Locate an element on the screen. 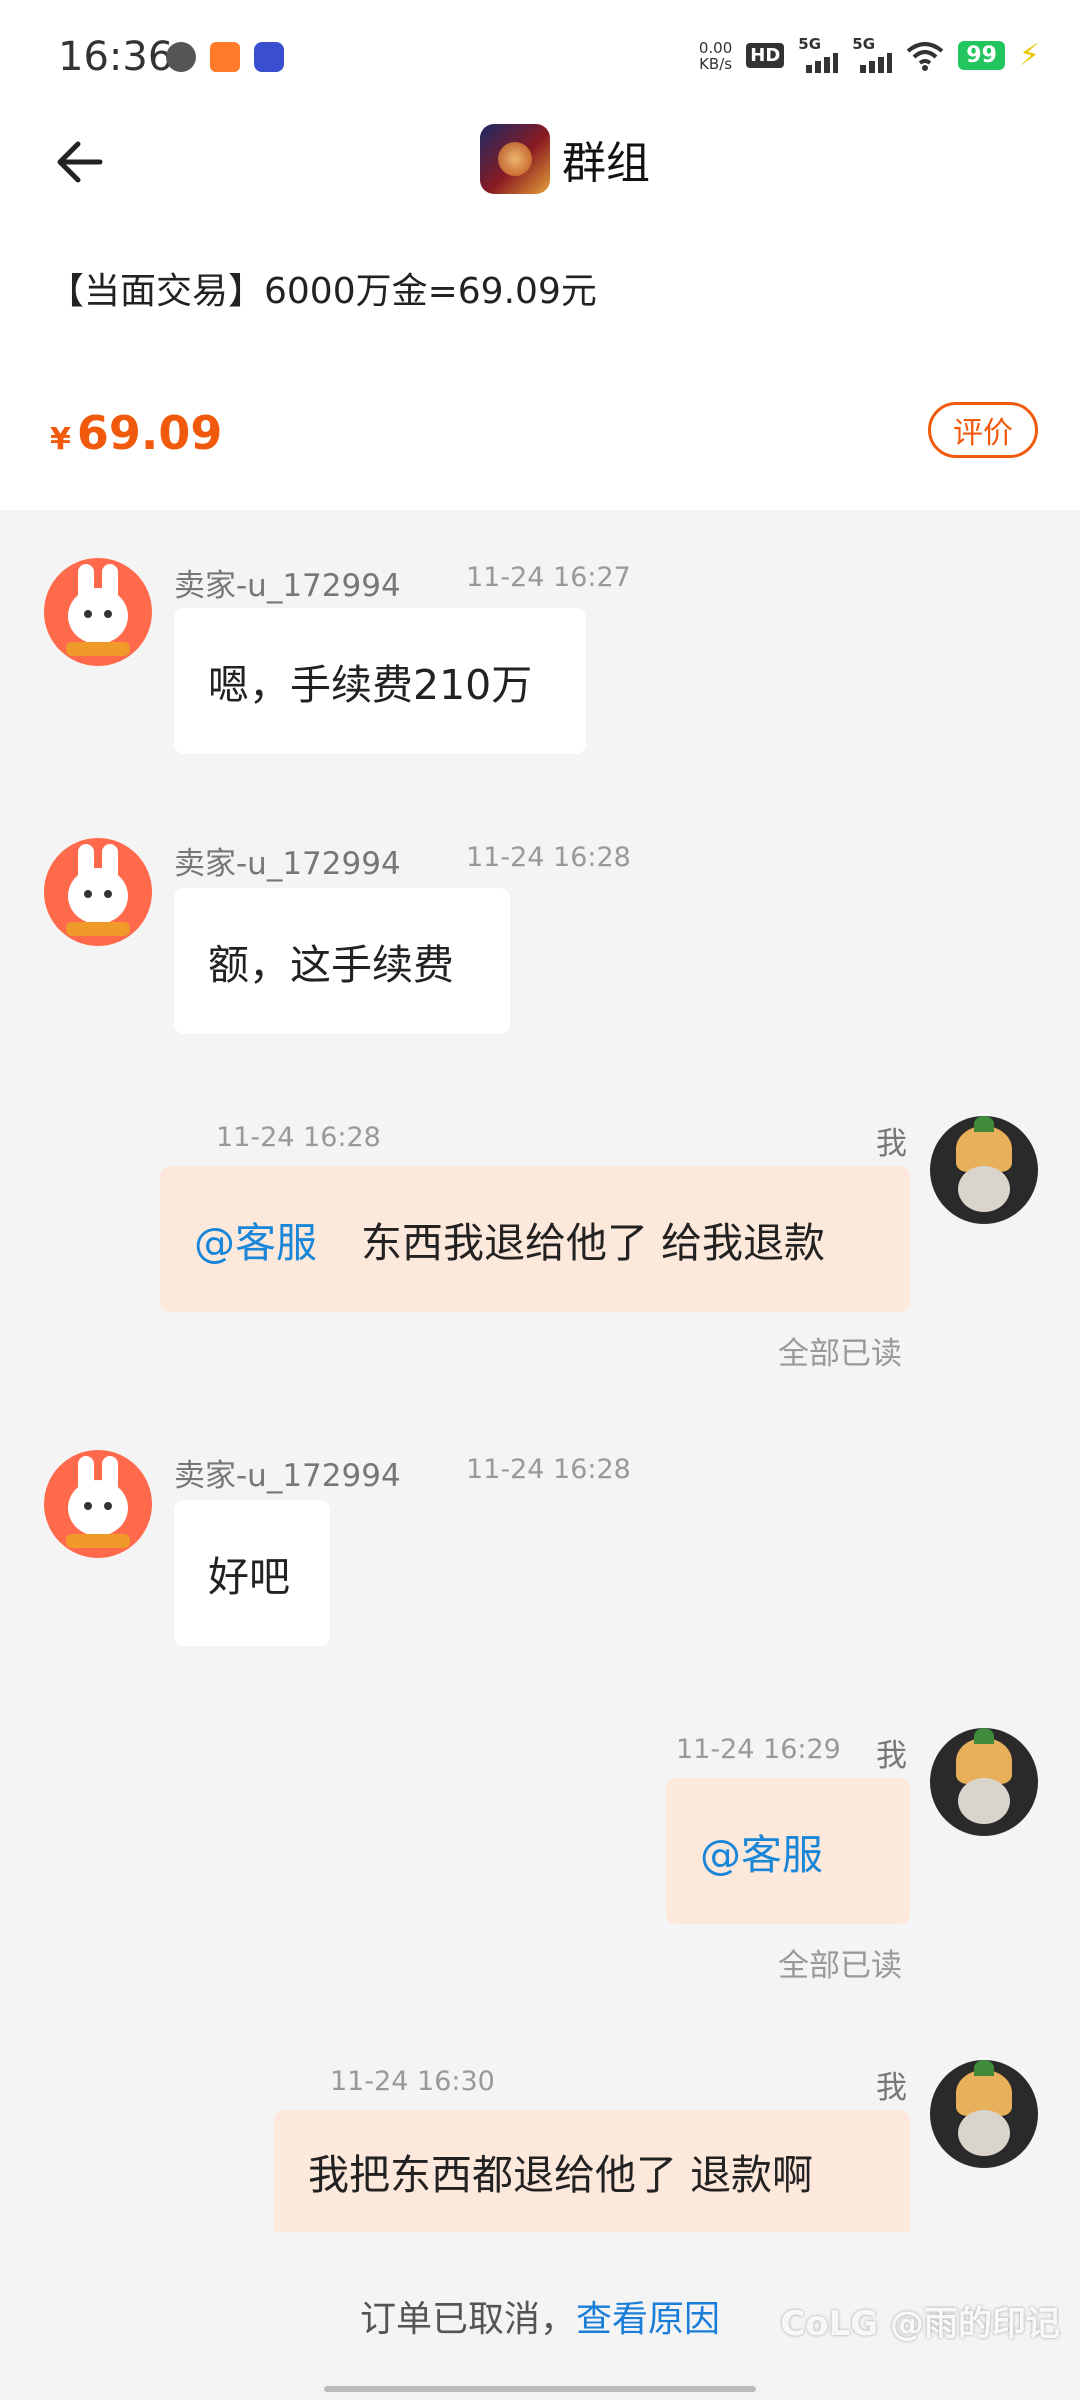 Image resolution: width=1080 pixels, height=2400 pixels. watermark: CoLG @雨的印记 is located at coordinates (920, 2324).